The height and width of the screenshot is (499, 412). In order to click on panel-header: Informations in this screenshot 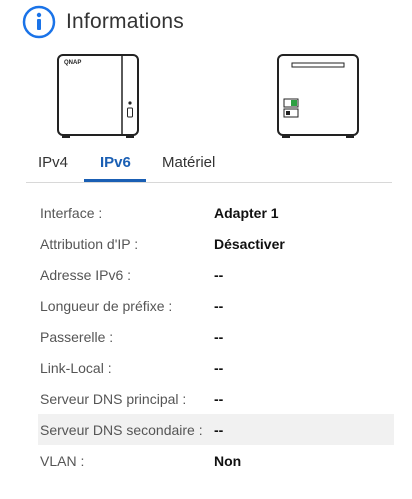, I will do `click(103, 22)`.